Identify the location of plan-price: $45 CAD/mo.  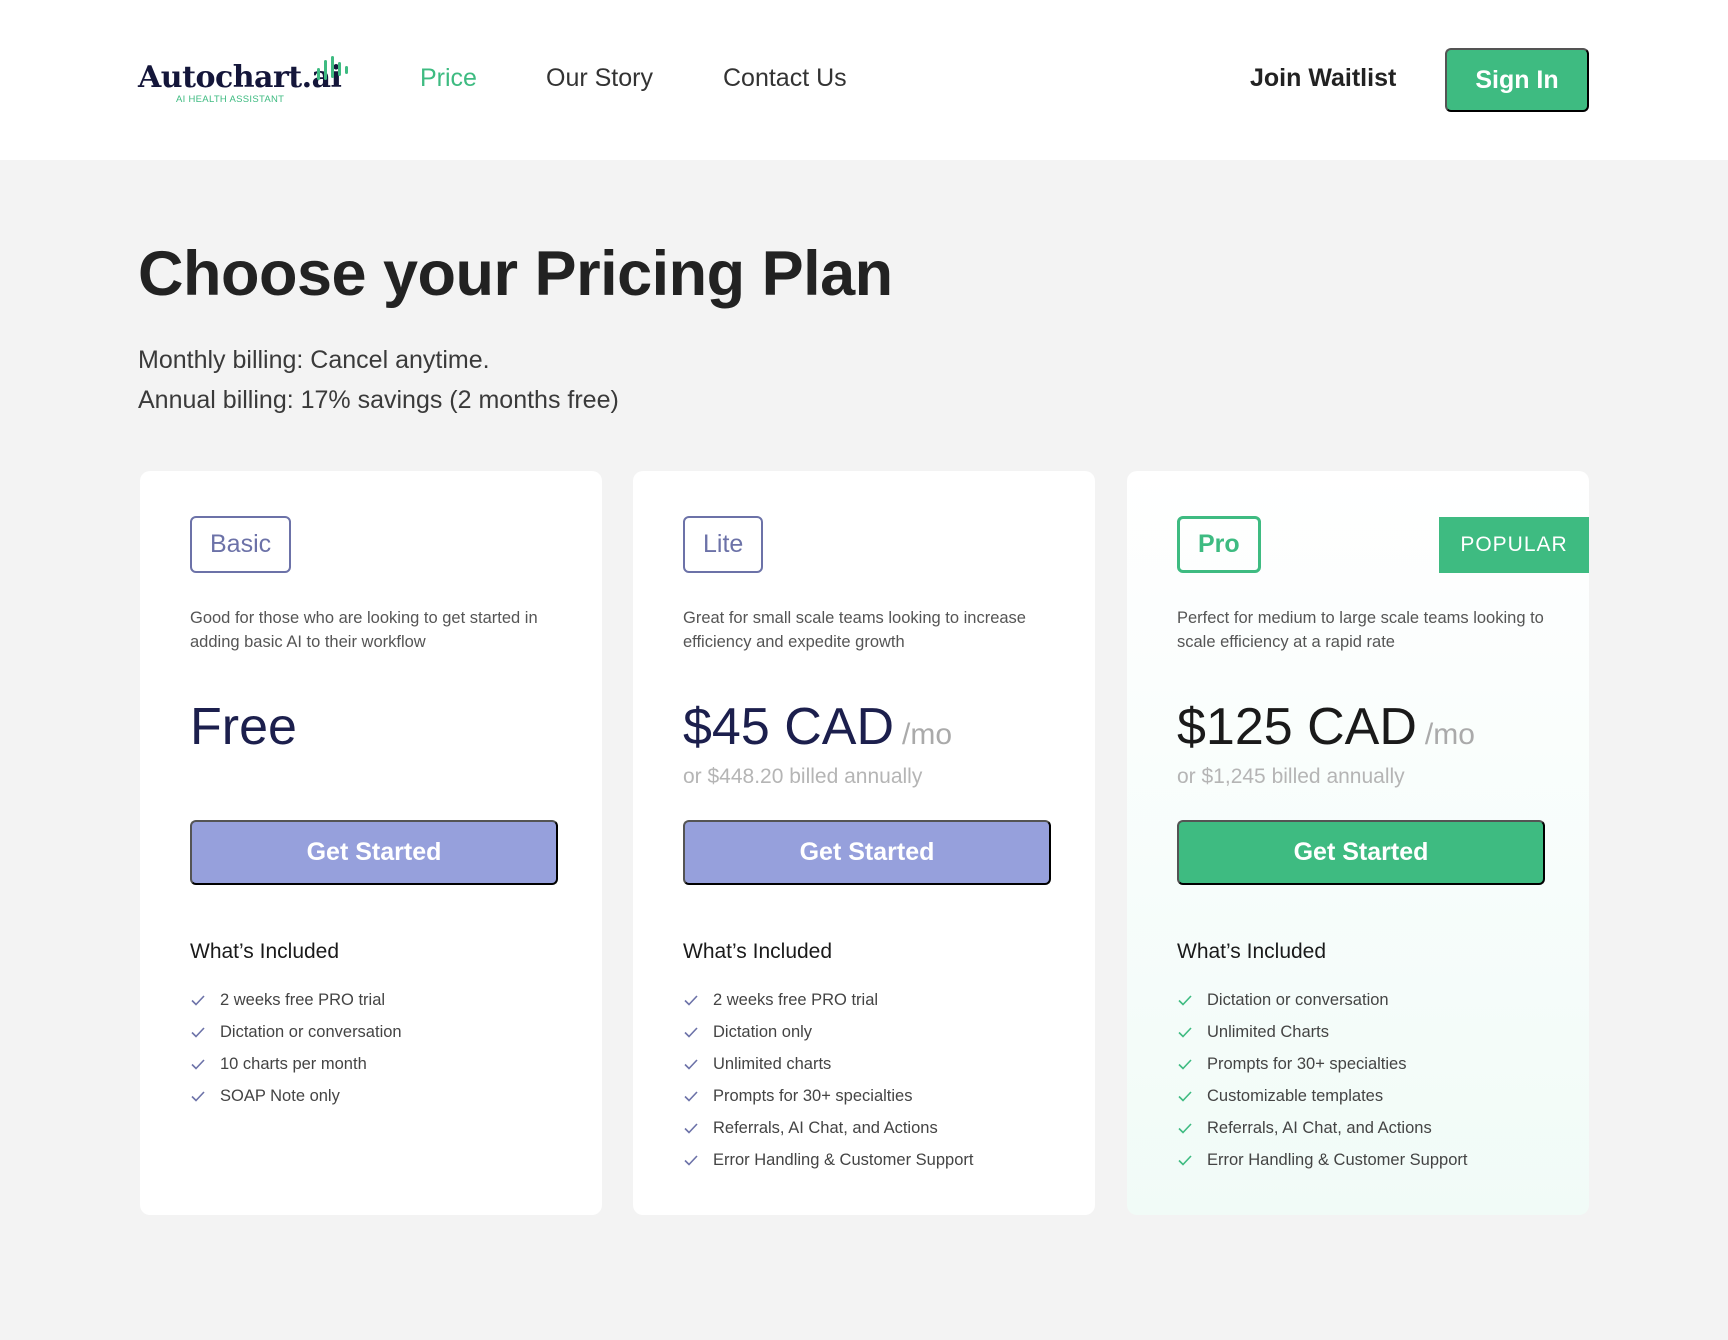
(817, 727).